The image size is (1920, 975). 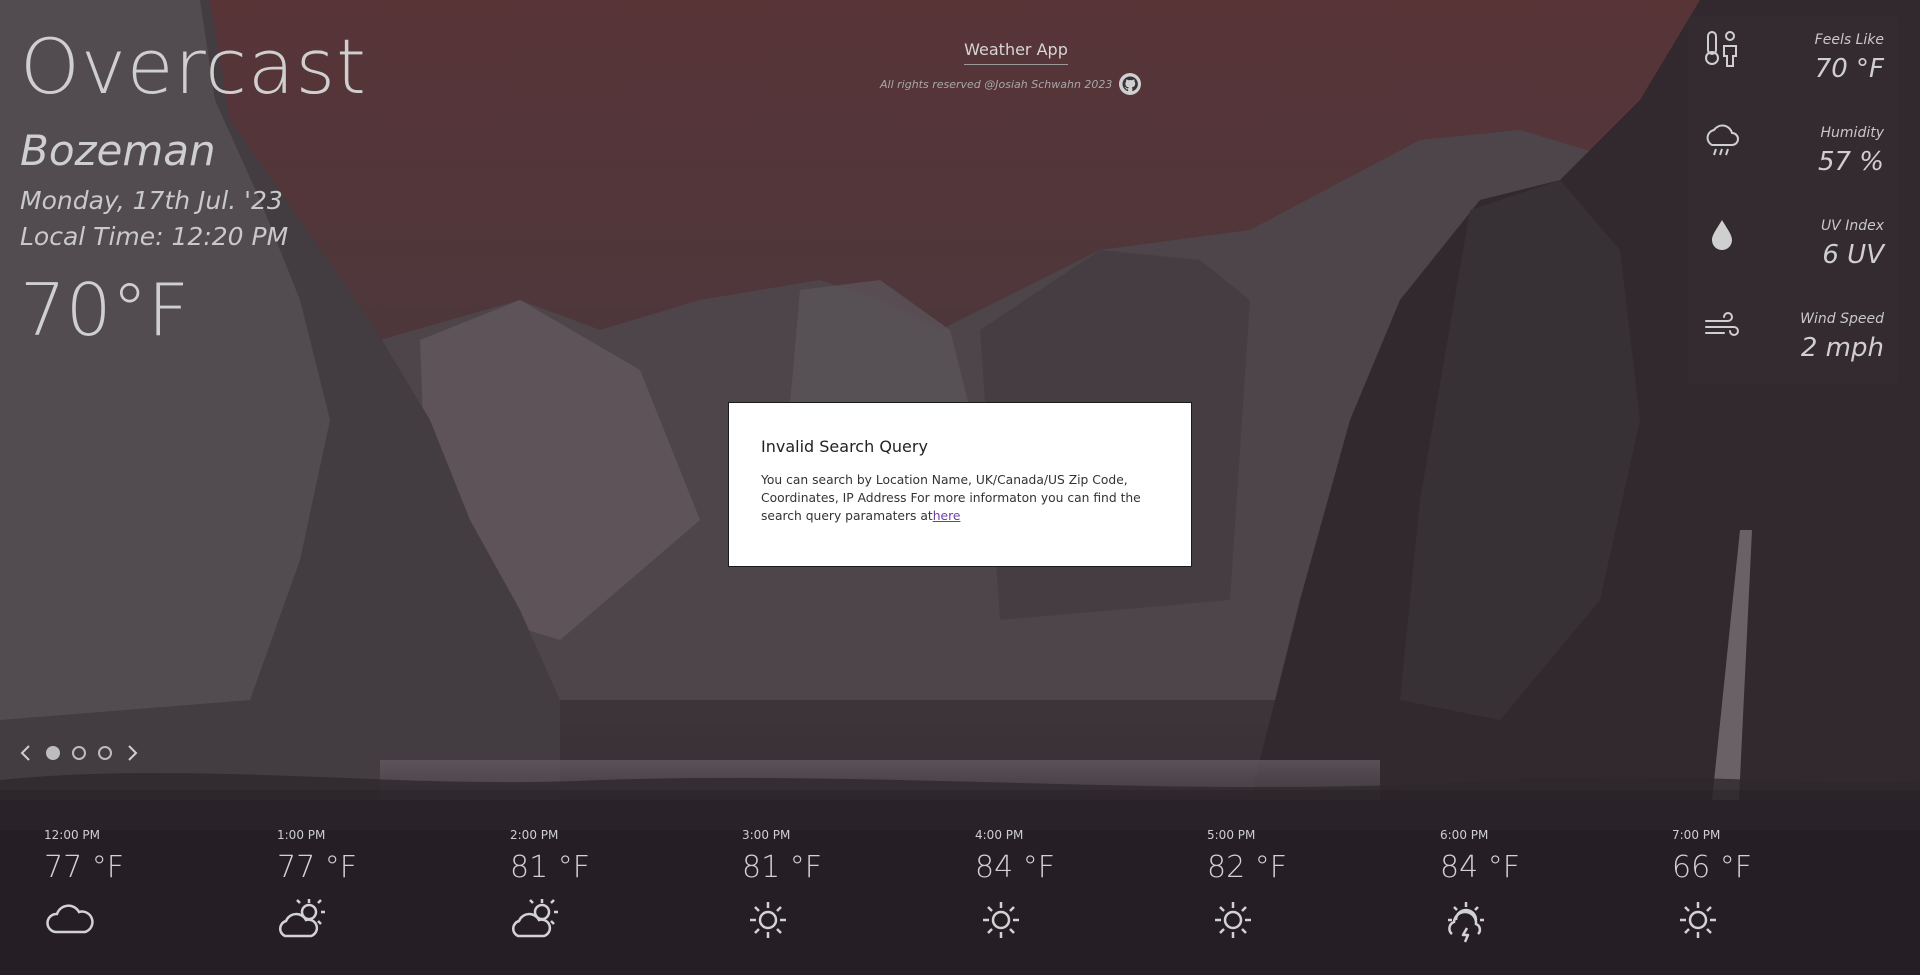 I want to click on hour-time: 4:00 PM, so click(x=999, y=835).